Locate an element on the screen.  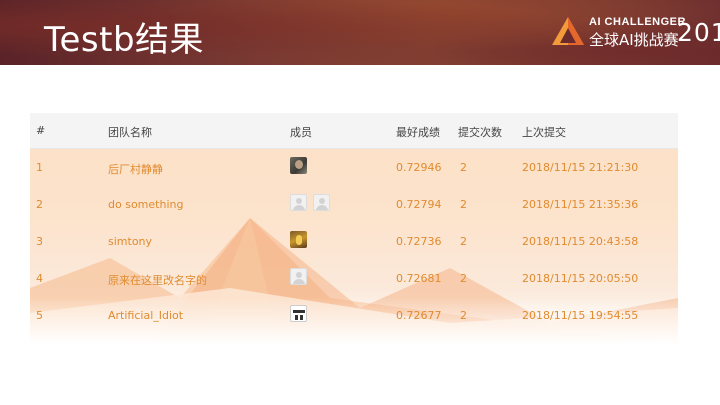
table-row: 3 simtony 0.72736 2 2018/11/15 20:43:58 is located at coordinates (354, 241).